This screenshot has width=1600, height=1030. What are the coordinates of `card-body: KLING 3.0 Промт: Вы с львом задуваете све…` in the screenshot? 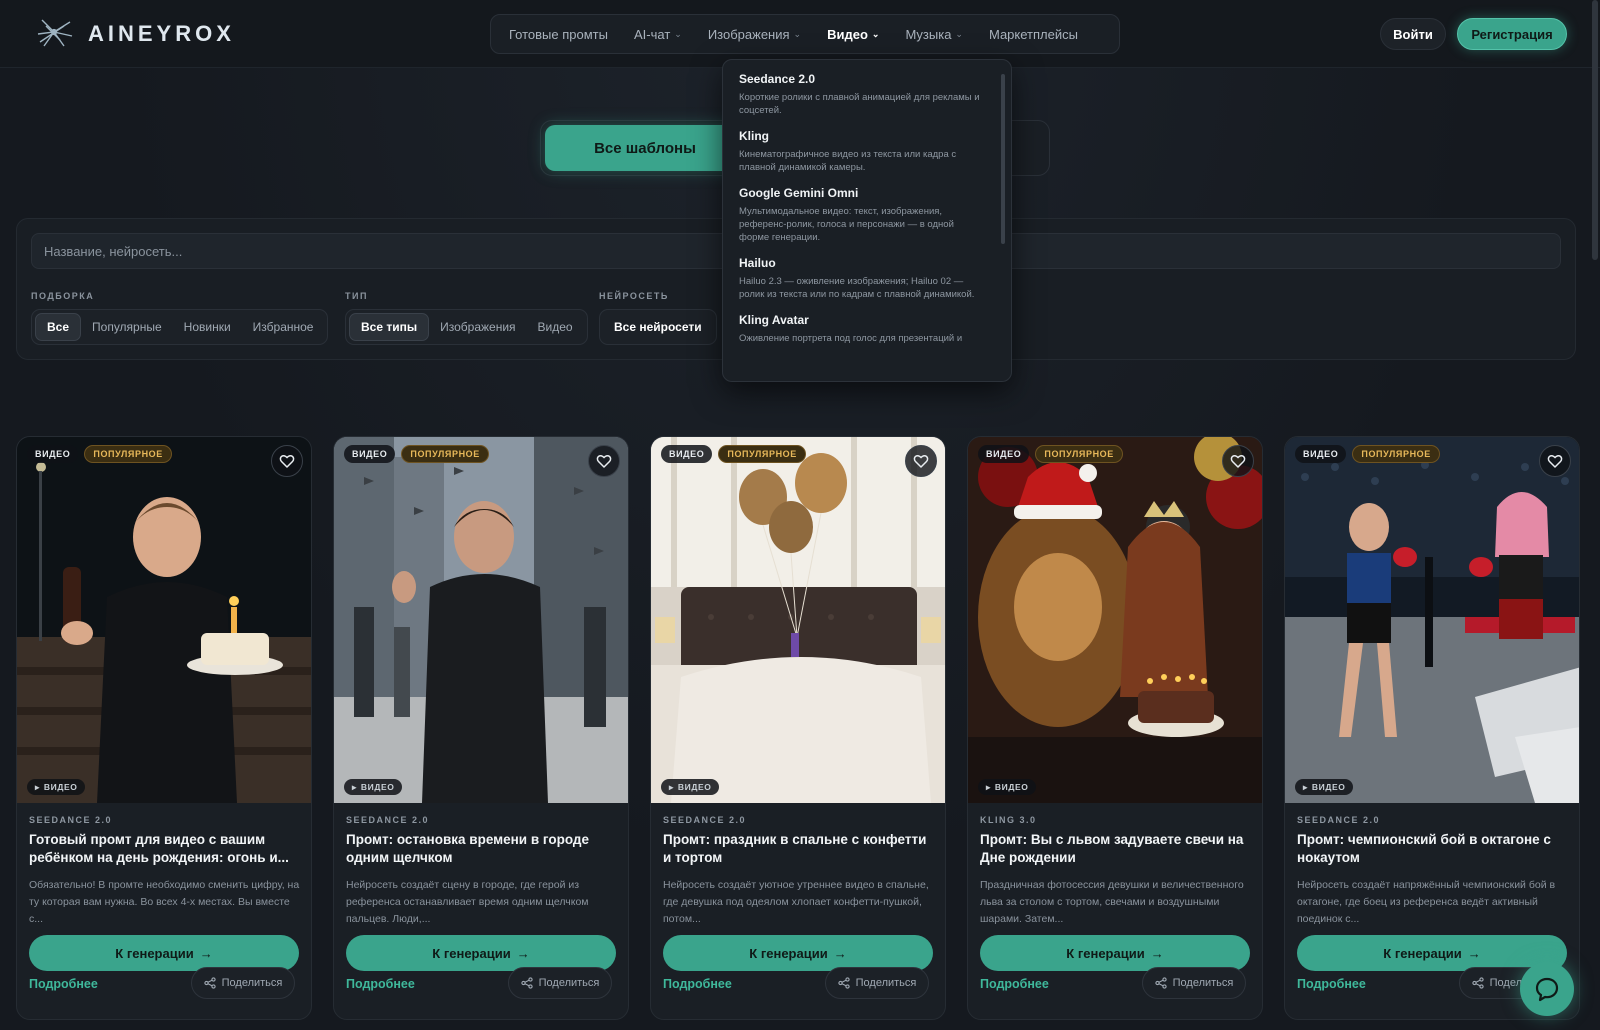 It's located at (1116, 872).